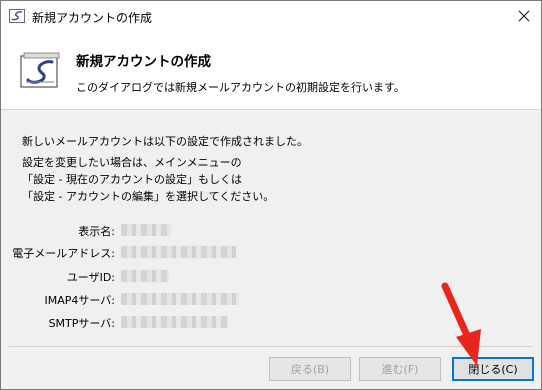  I want to click on header-description: このダイアログでは新規メールアカウントの初期設定を行います。, so click(240, 87).